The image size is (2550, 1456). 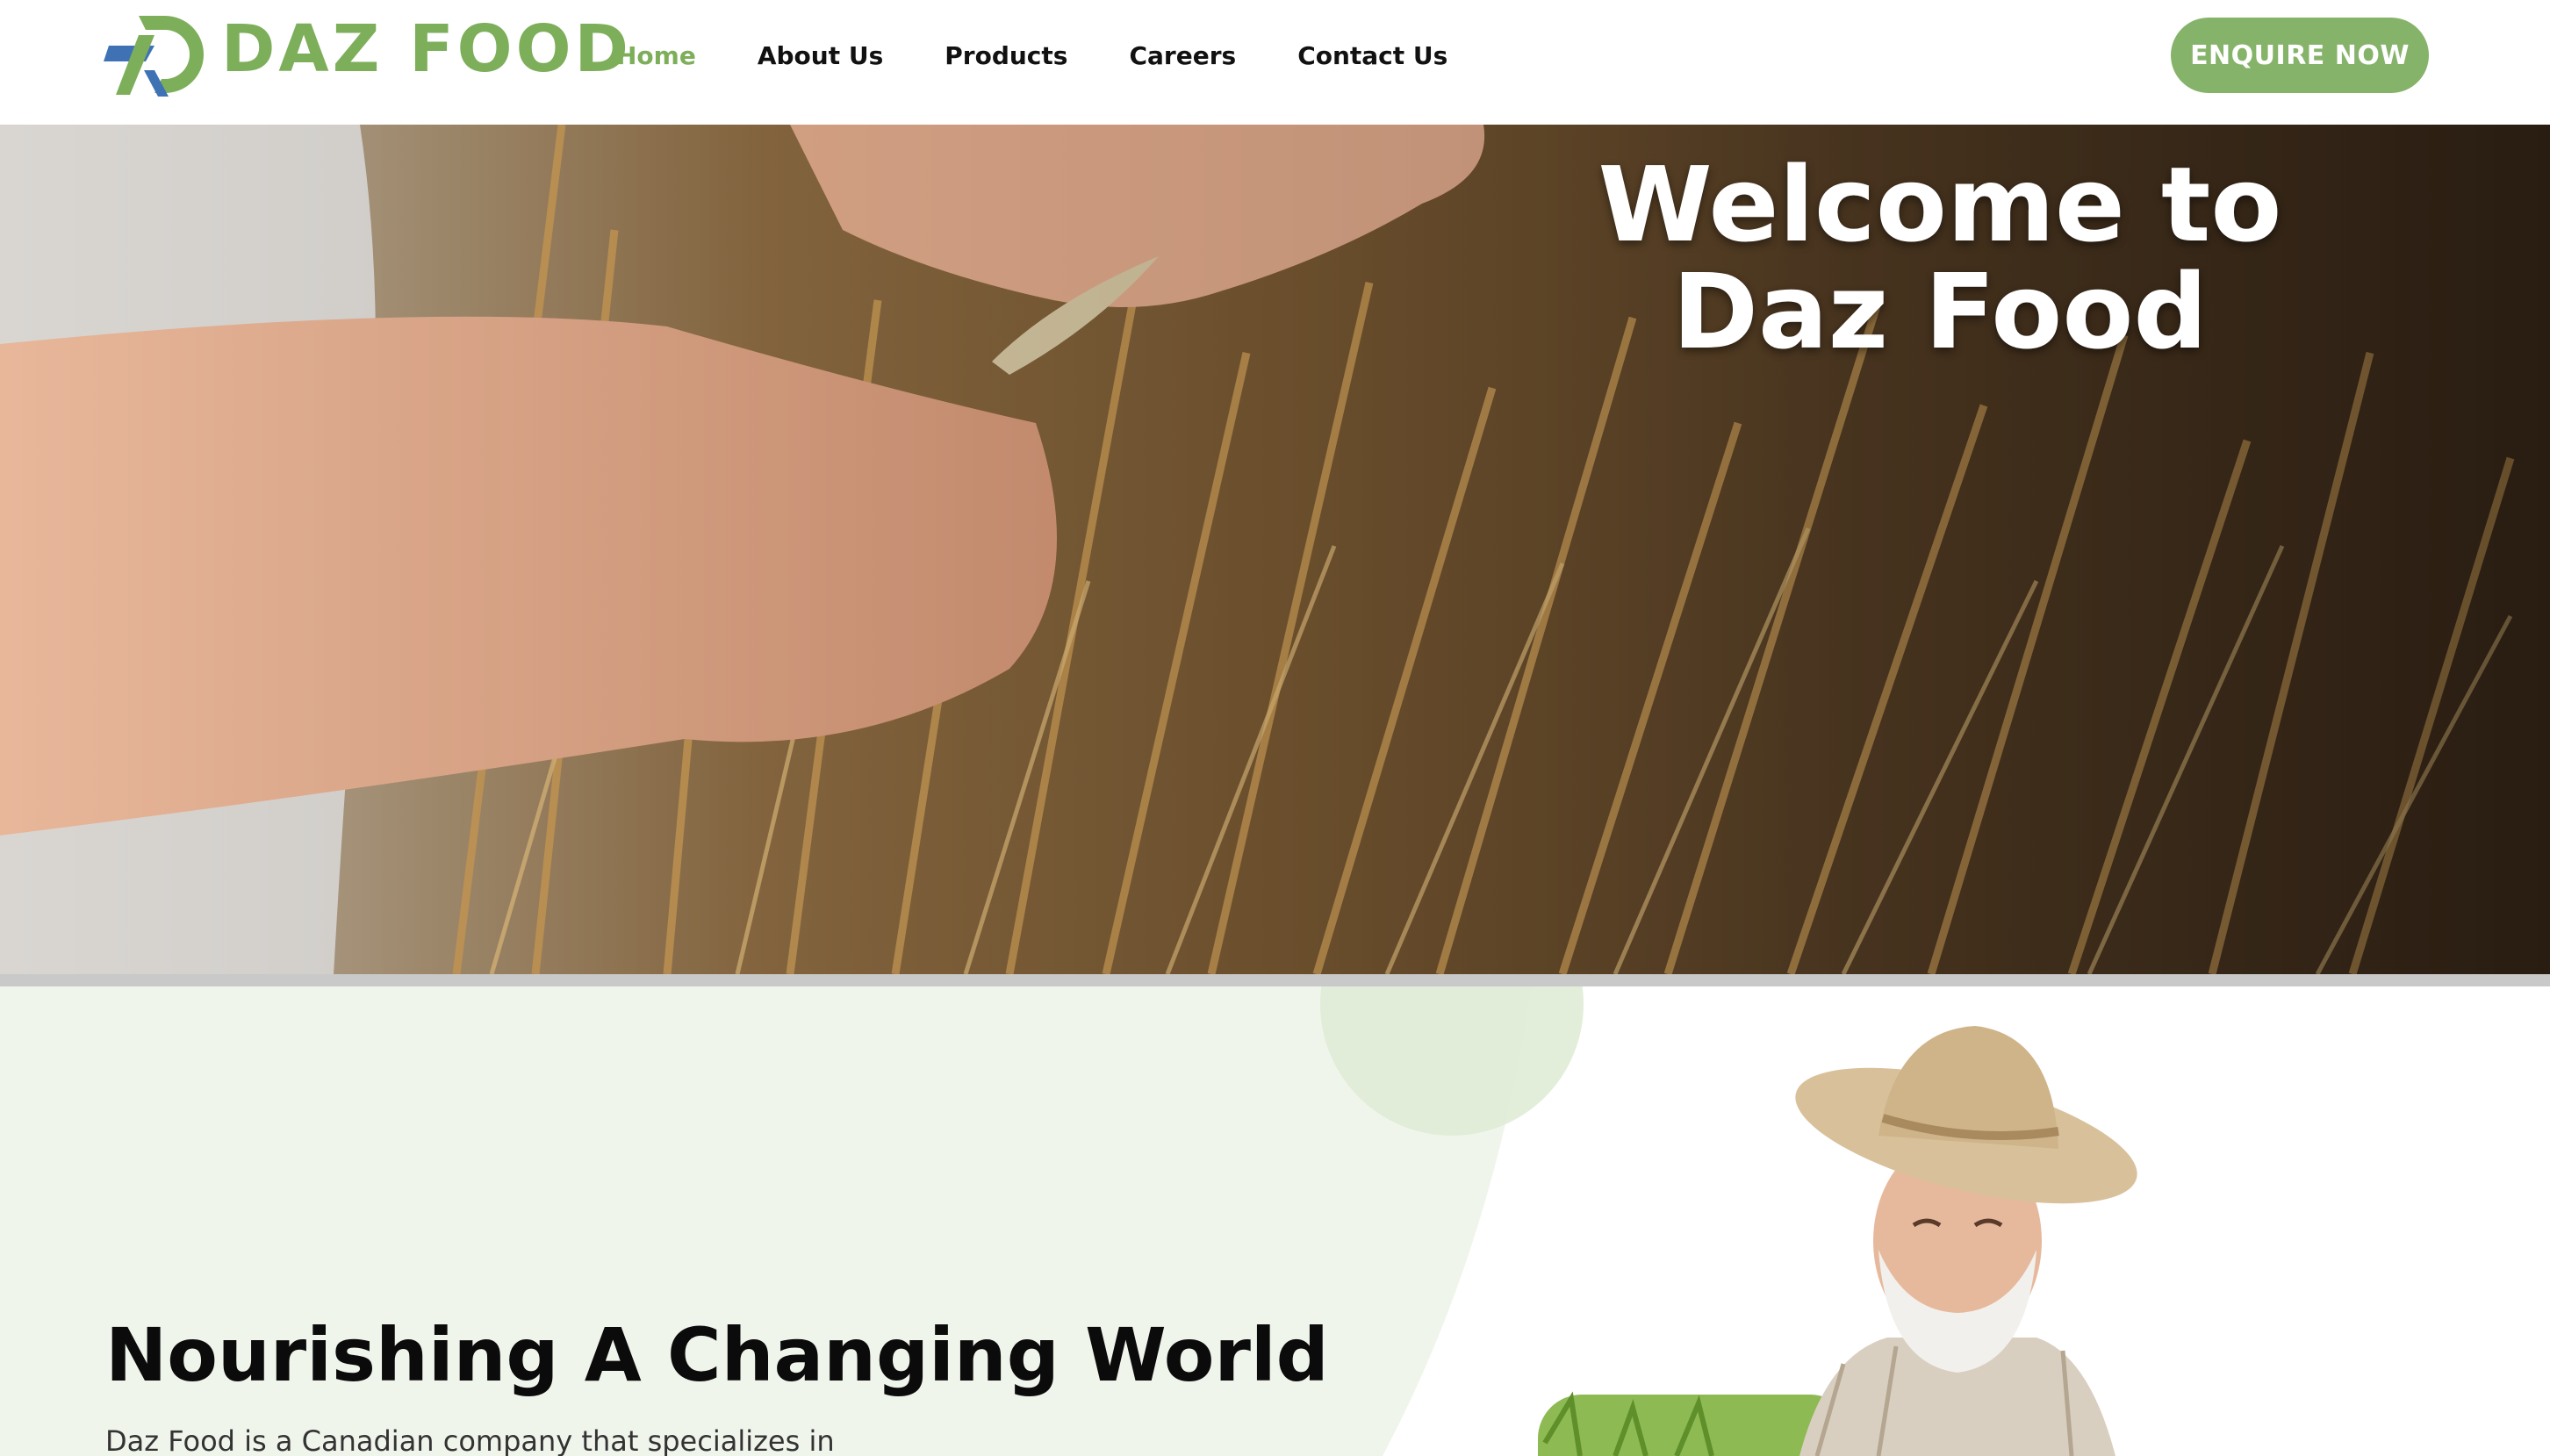 What do you see at coordinates (1940, 311) in the screenshot?
I see `hero-title-line-2: Daz Food` at bounding box center [1940, 311].